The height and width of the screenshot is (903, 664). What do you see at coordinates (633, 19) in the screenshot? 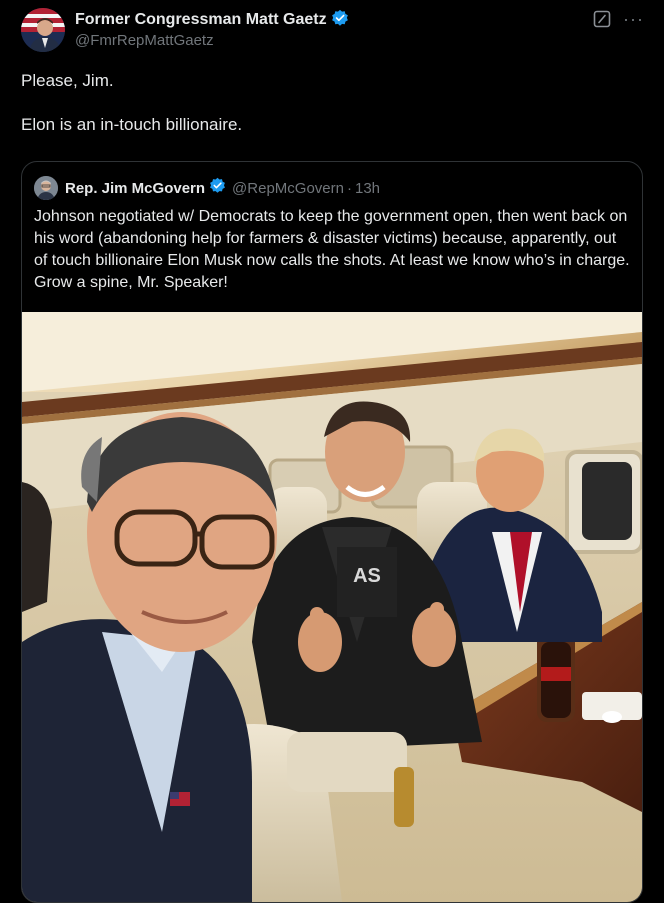
I see `more-options-icon: ···` at bounding box center [633, 19].